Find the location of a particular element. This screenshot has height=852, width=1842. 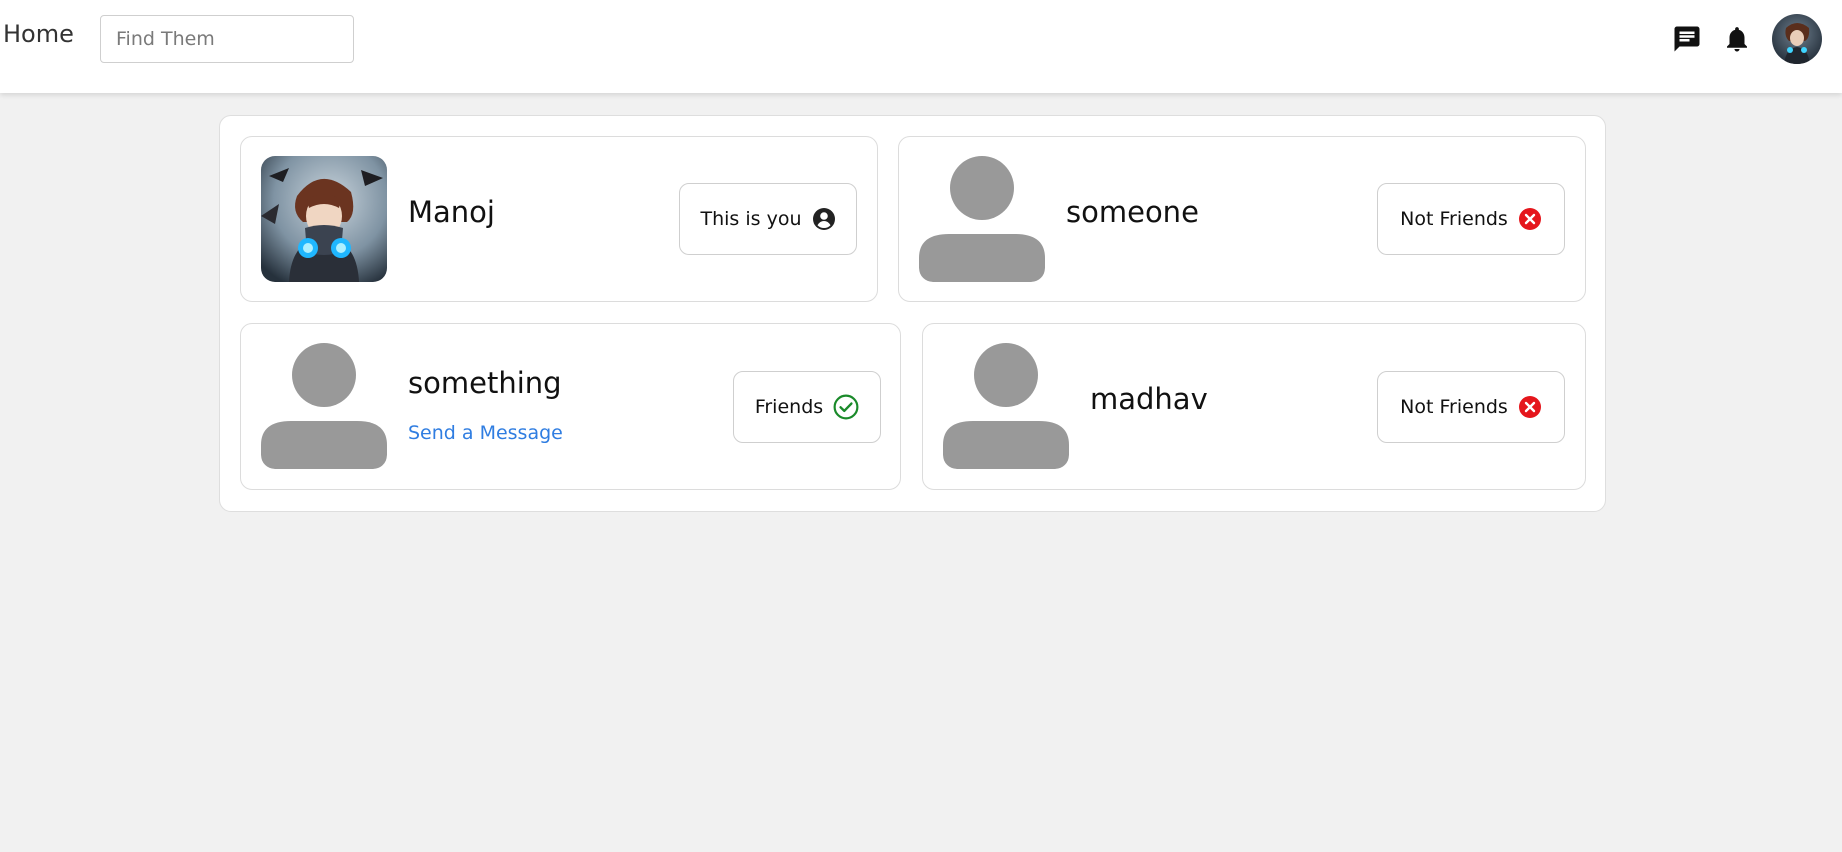

user-name: something is located at coordinates (485, 383).